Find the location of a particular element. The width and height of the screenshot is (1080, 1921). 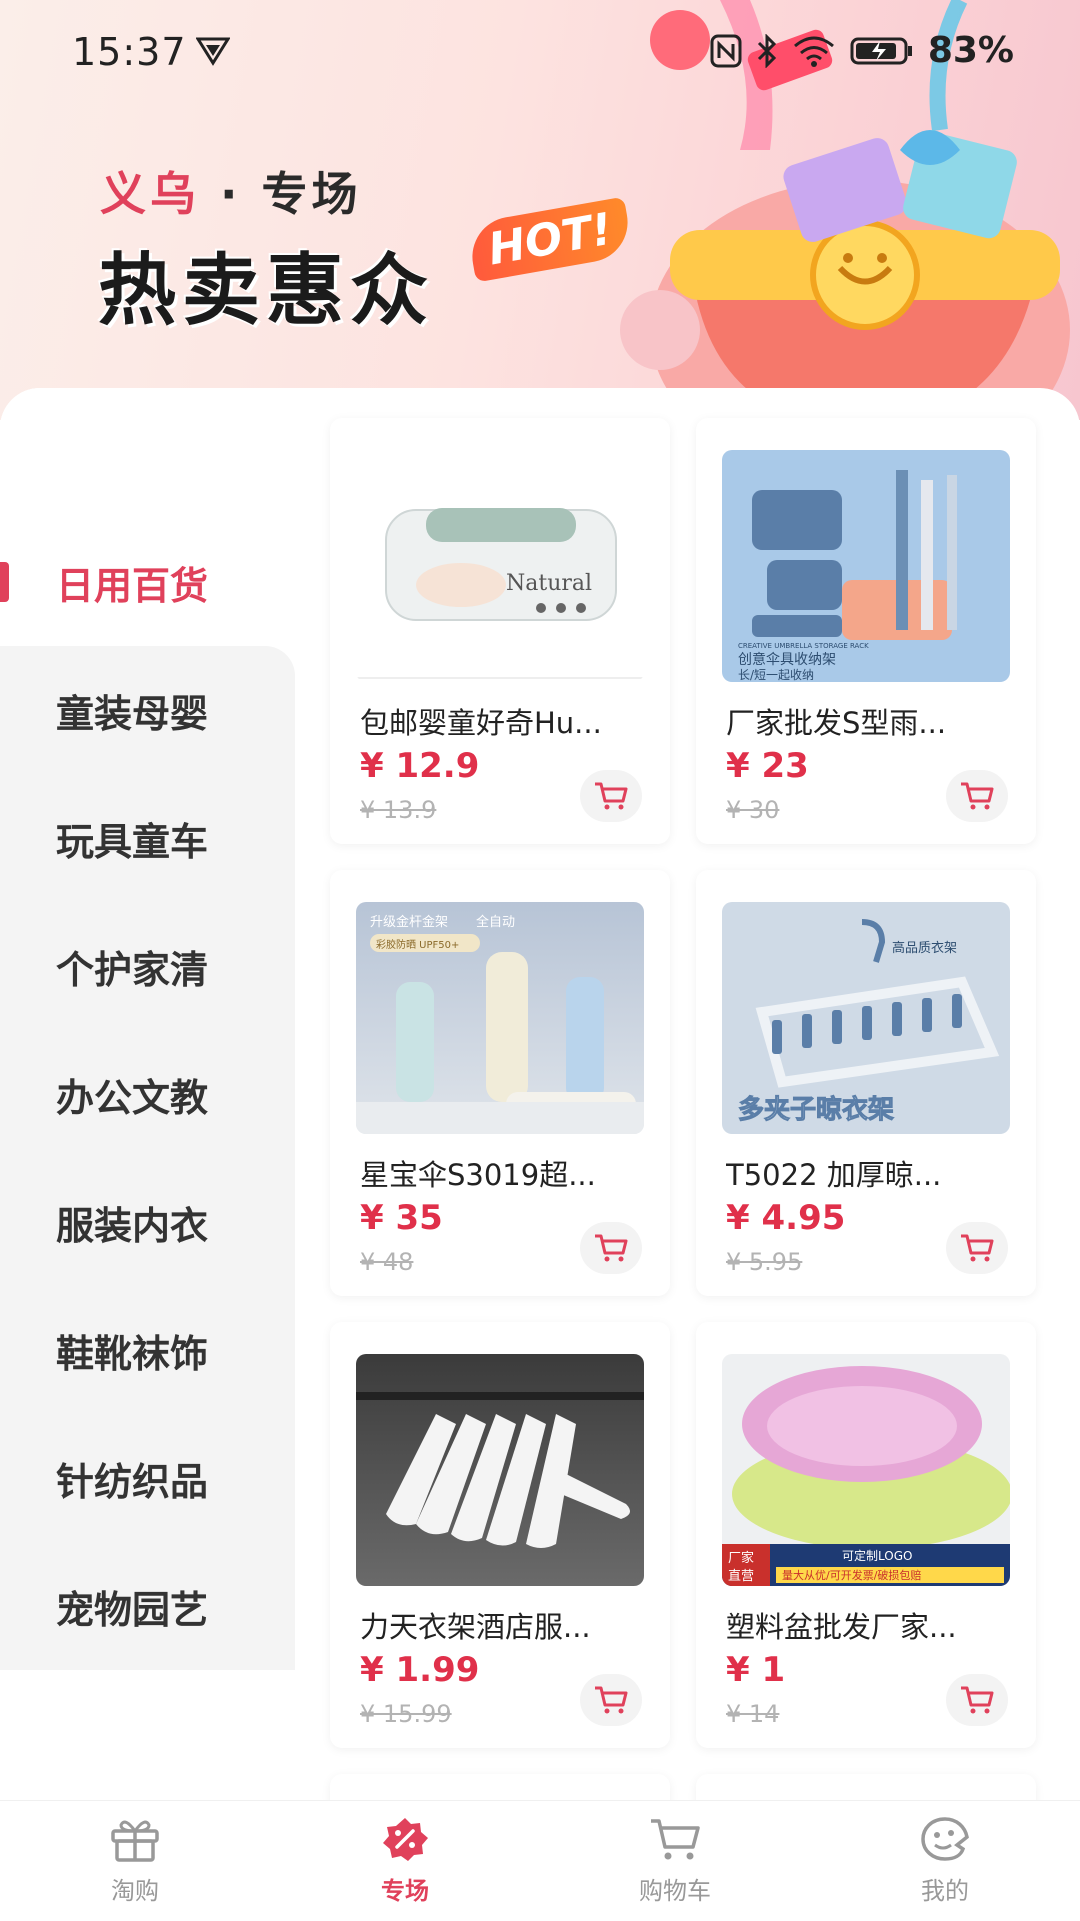

active-marker is located at coordinates (4, 582).